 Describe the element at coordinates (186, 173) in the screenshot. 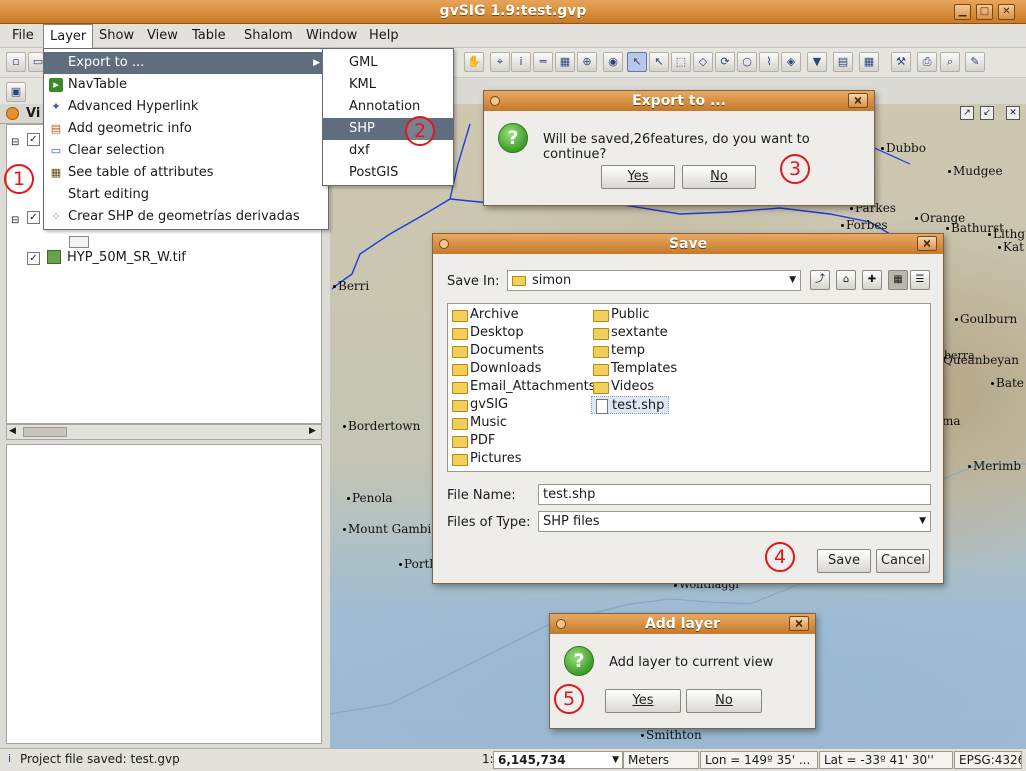

I see `menu-item-see-table: ▦ See table of attributes` at that location.